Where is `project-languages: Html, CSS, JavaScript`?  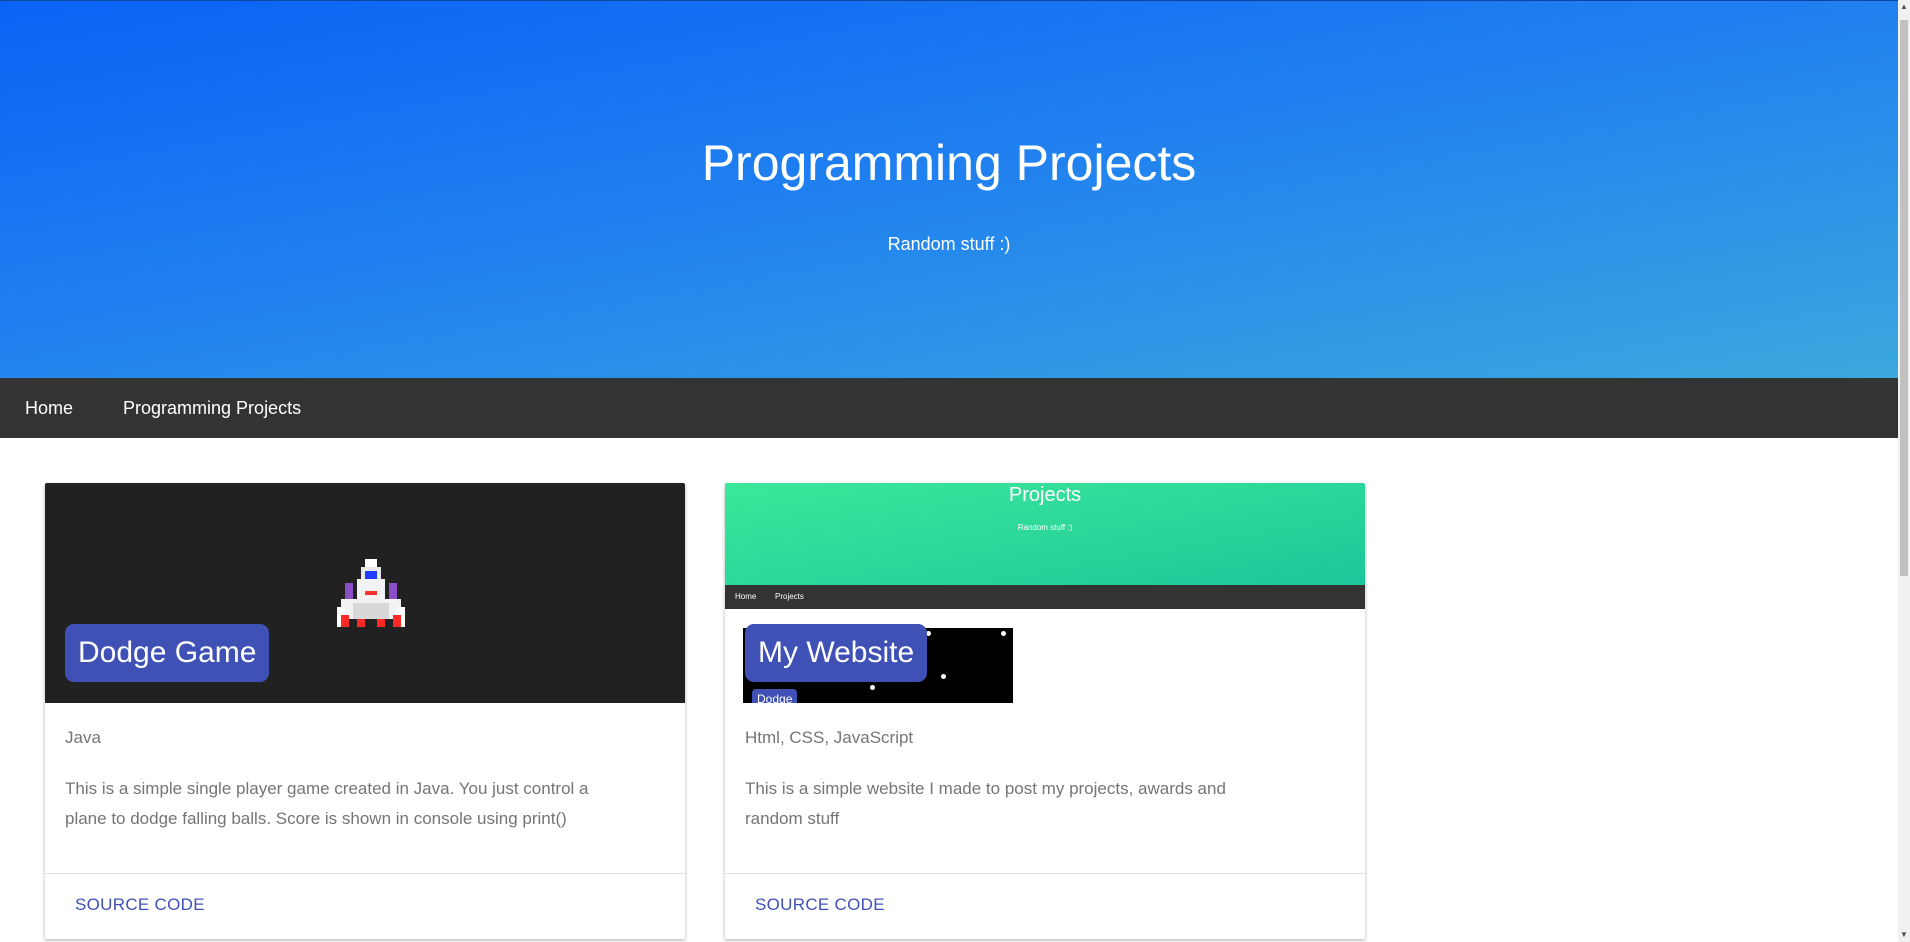 project-languages: Html, CSS, JavaScript is located at coordinates (829, 737).